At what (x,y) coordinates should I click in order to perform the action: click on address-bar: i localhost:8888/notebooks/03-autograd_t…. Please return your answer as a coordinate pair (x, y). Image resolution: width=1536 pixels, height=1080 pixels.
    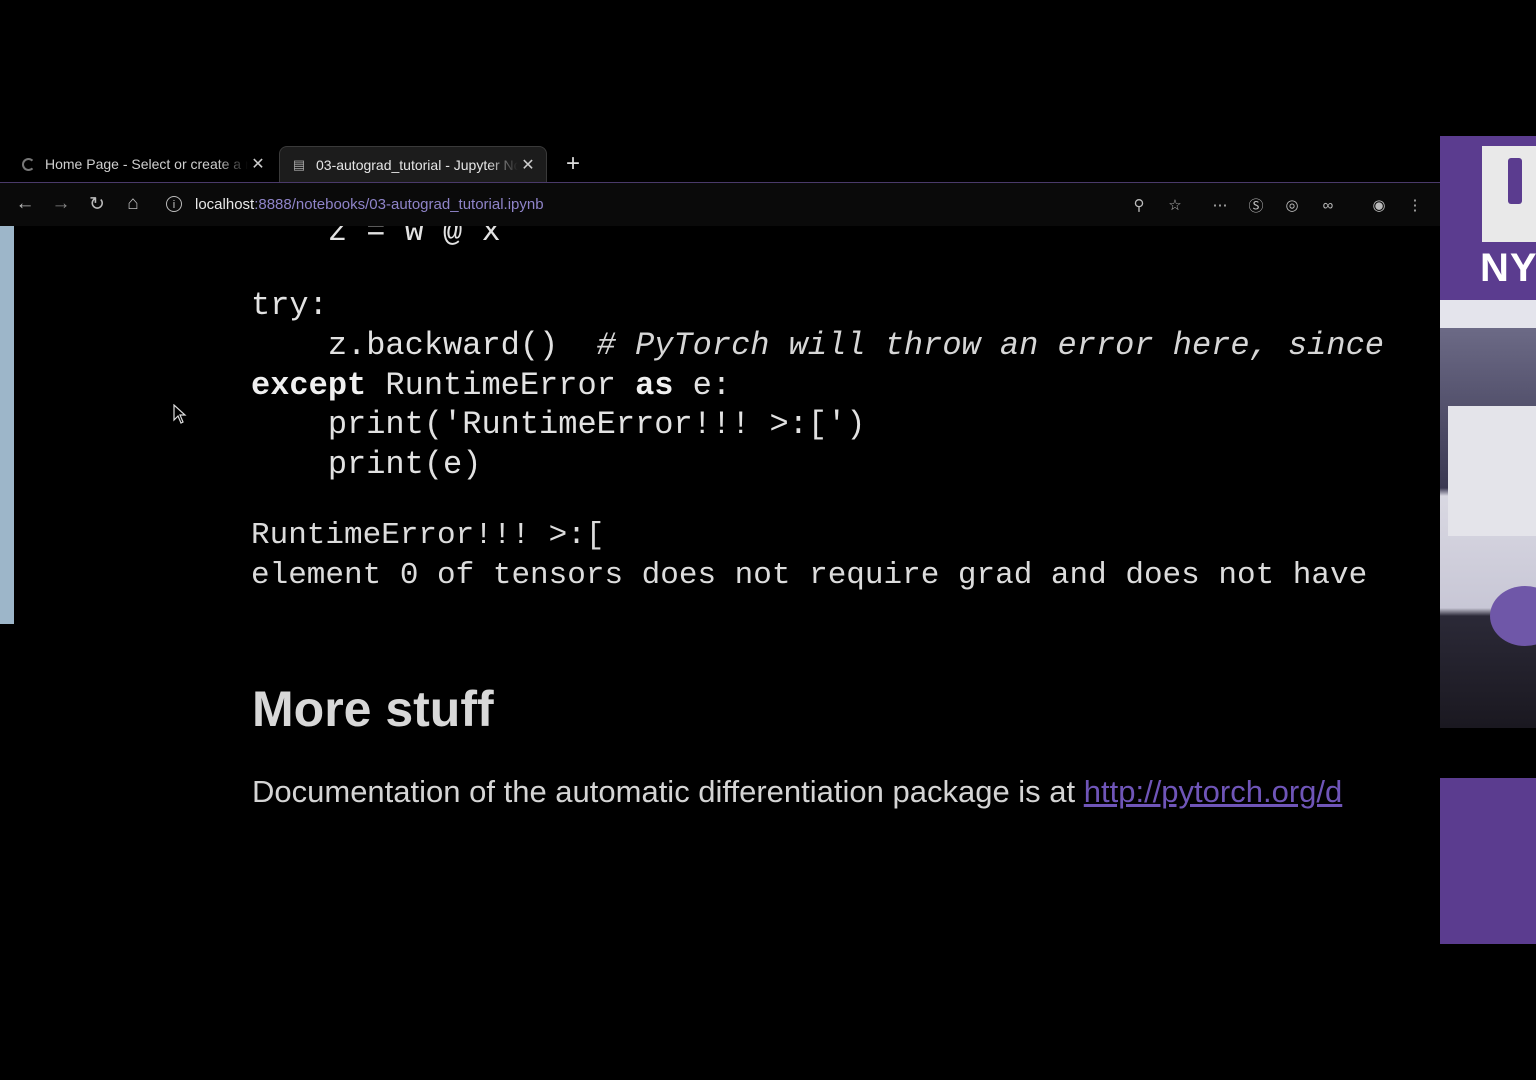
    Looking at the image, I should click on (355, 204).